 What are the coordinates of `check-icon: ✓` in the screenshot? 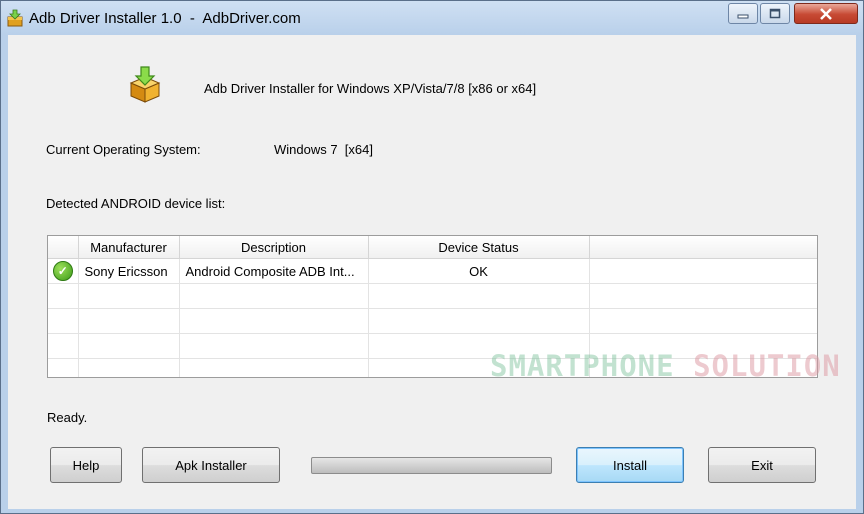 It's located at (62, 271).